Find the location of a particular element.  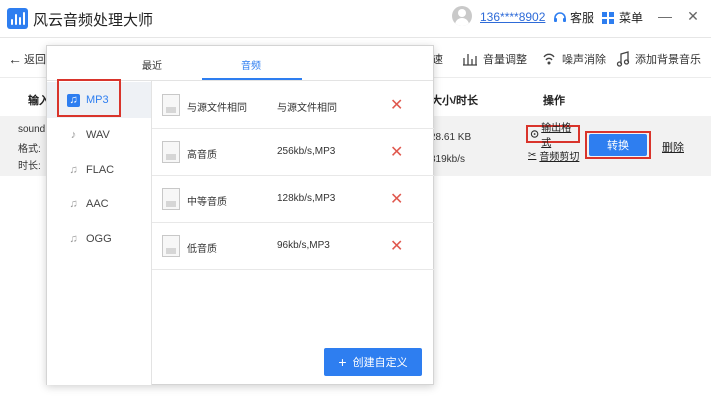

menu-grid-icon is located at coordinates (608, 17).